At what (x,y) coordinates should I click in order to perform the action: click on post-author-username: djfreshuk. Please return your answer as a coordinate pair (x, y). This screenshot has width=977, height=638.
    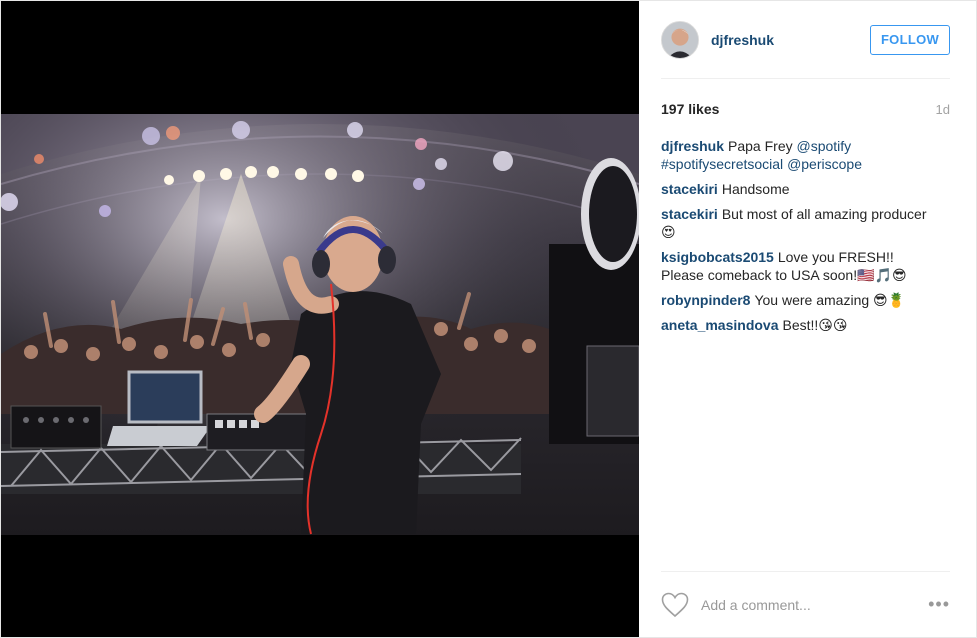
    Looking at the image, I should click on (742, 40).